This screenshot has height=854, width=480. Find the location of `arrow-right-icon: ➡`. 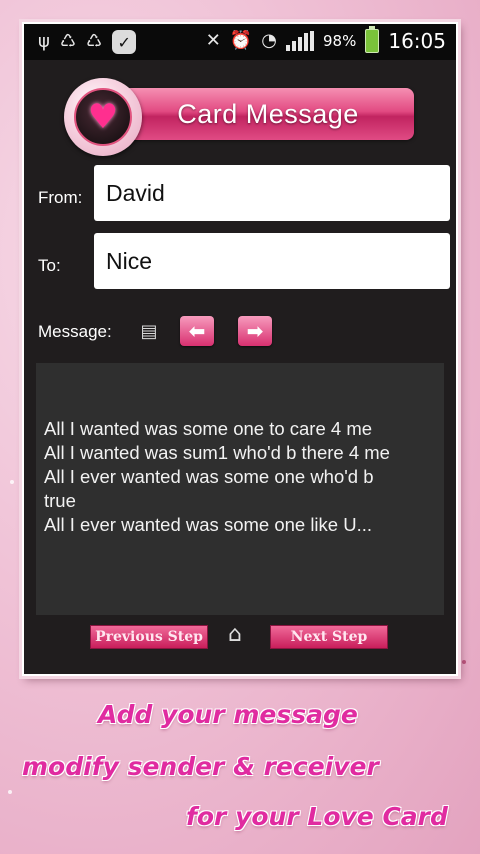

arrow-right-icon: ➡ is located at coordinates (255, 331).